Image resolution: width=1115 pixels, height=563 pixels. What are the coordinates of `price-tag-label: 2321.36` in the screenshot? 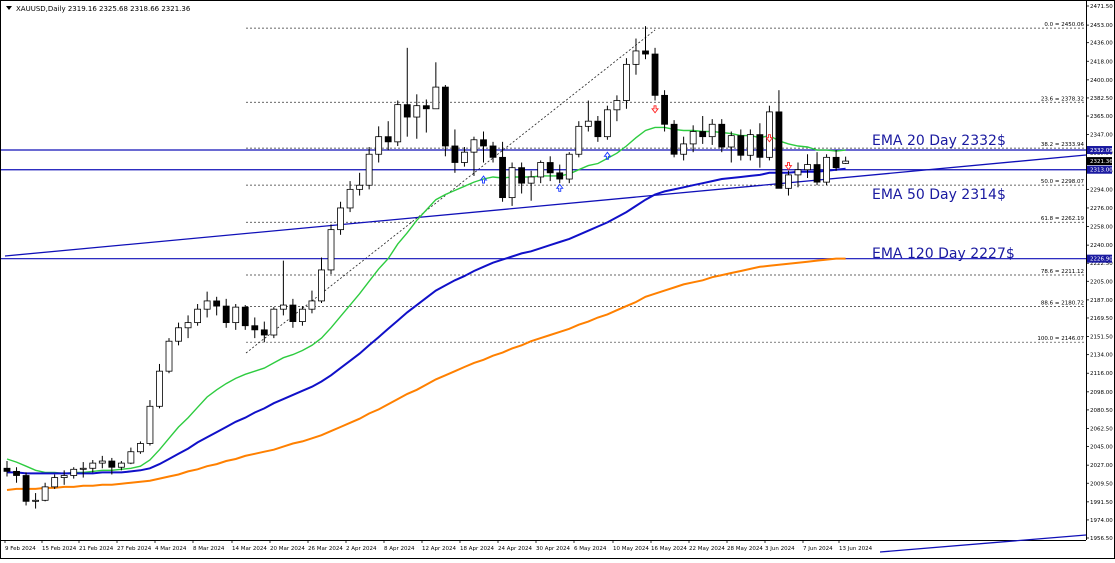 It's located at (1101, 162).